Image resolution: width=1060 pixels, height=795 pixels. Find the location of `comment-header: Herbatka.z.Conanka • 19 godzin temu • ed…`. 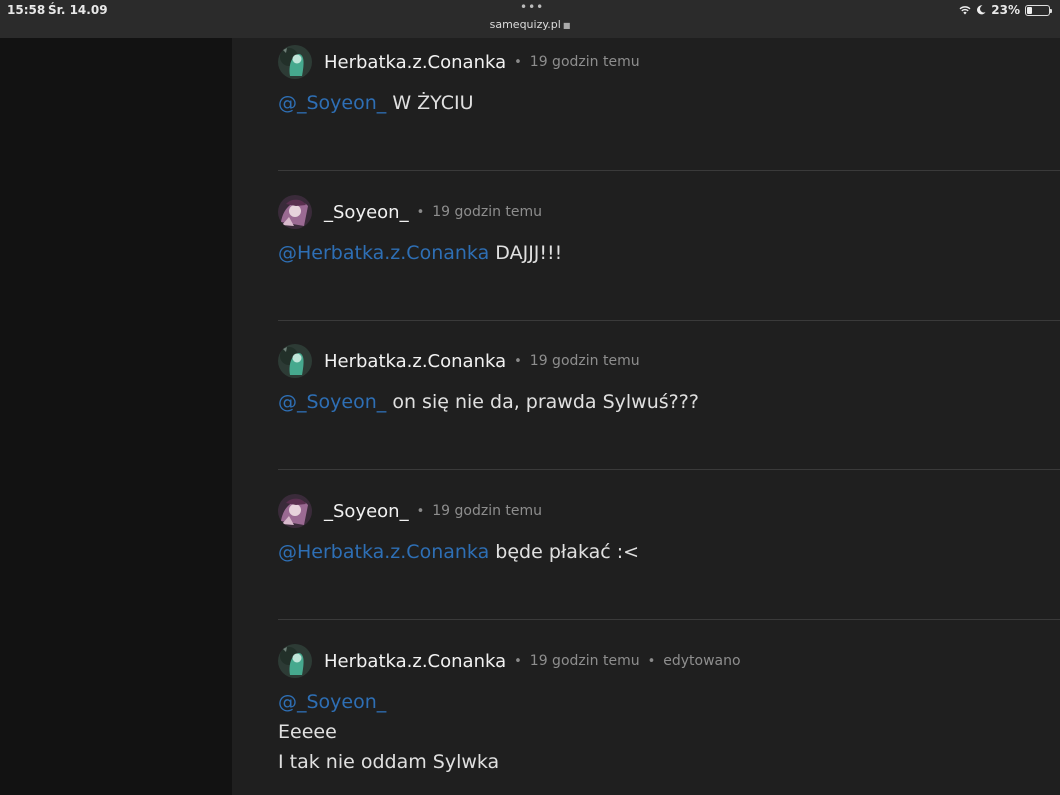

comment-header: Herbatka.z.Conanka • 19 godzin temu • ed… is located at coordinates (509, 661).